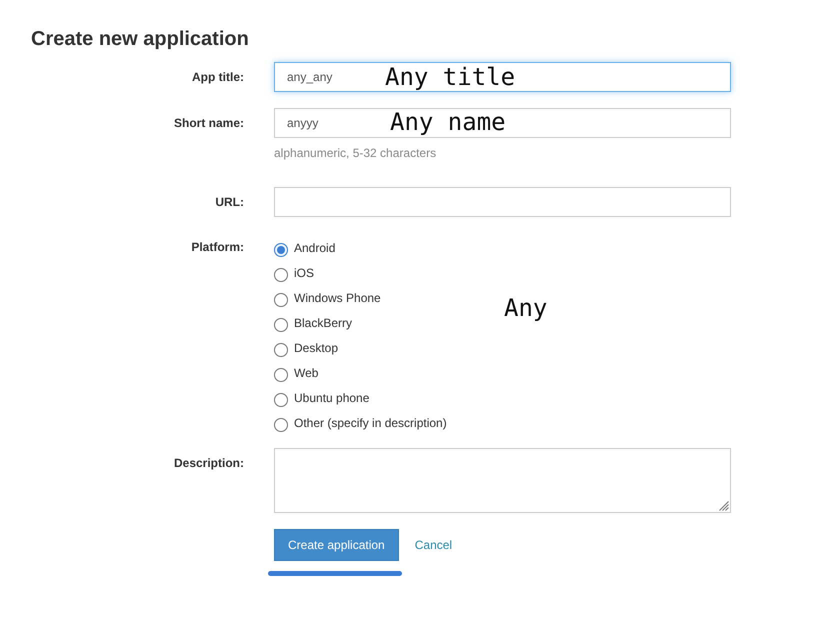  I want to click on cancel-link: Cancel, so click(433, 545).